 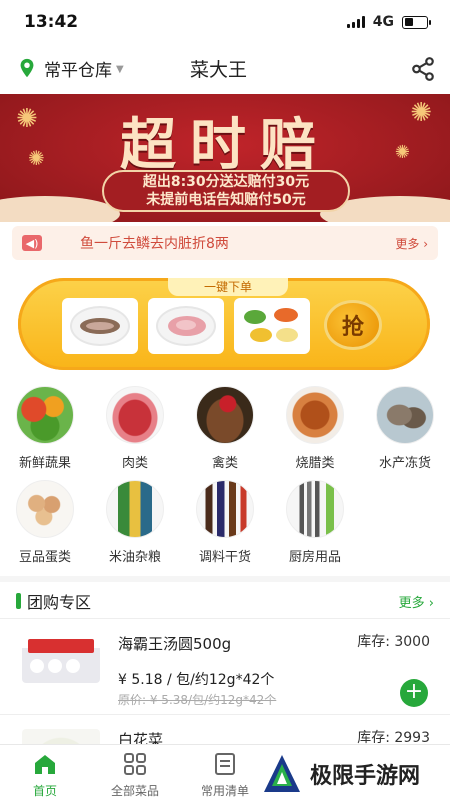 I want to click on seasoning-icon, so click(x=225, y=509).